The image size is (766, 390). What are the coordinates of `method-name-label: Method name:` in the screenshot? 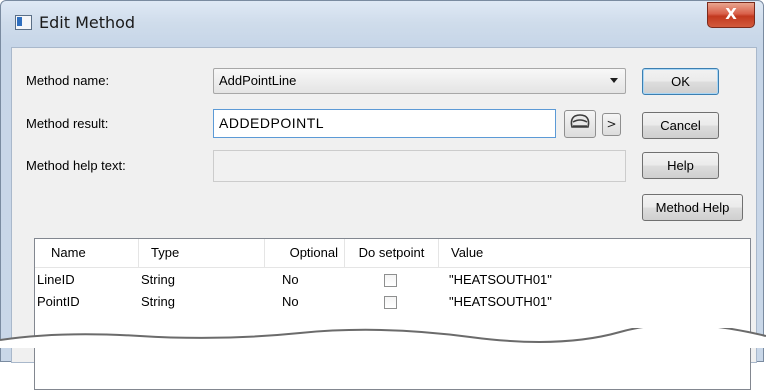 It's located at (68, 80).